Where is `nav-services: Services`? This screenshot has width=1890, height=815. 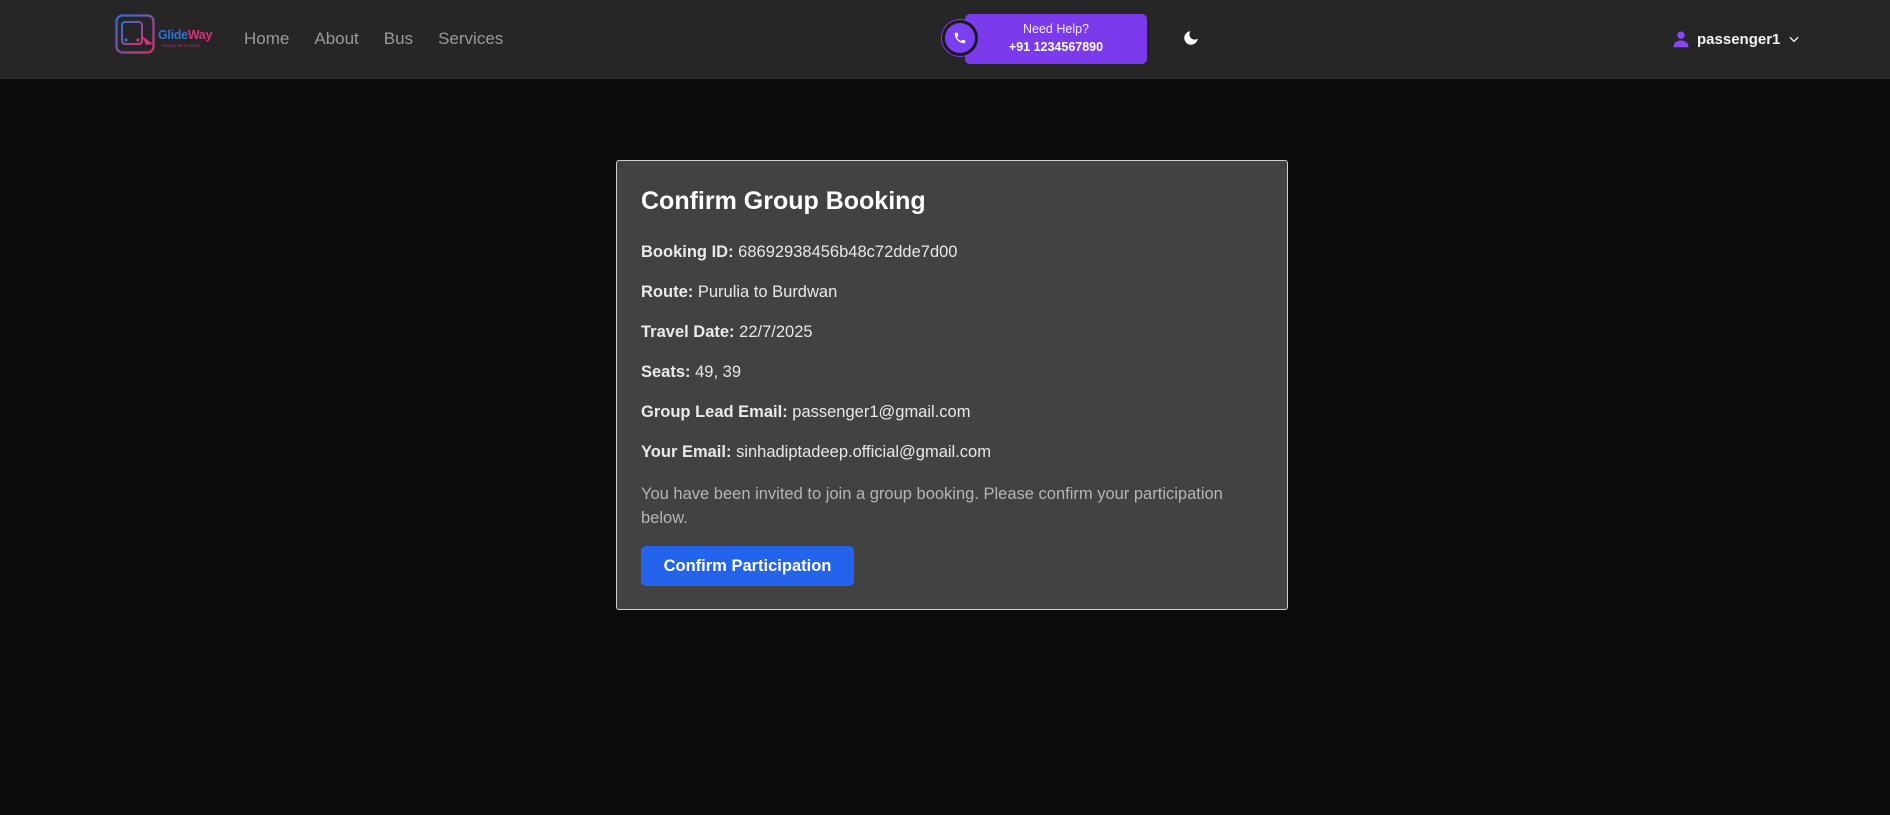 nav-services: Services is located at coordinates (470, 39).